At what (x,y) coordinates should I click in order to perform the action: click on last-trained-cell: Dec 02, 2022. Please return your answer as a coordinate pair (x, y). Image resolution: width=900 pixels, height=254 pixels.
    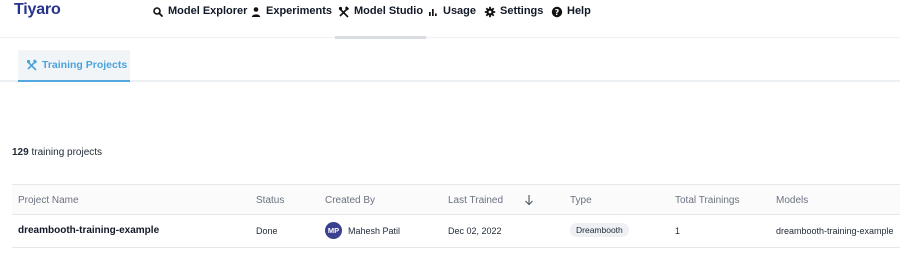
    Looking at the image, I should click on (475, 231).